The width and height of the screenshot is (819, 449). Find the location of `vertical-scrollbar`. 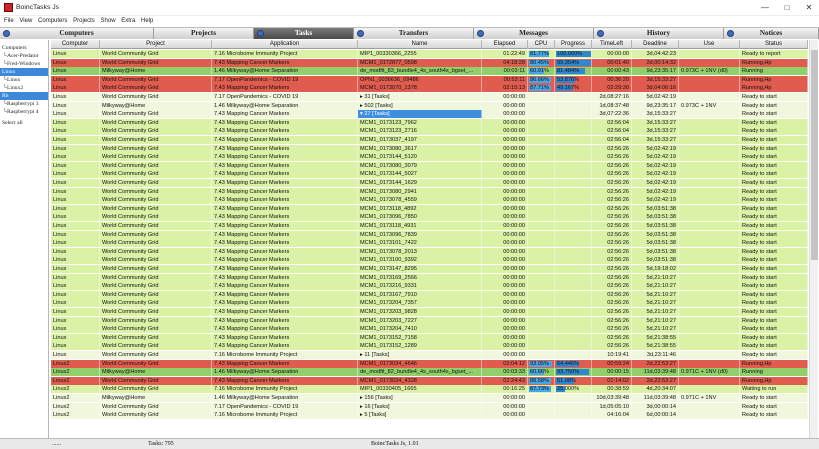

vertical-scrollbar is located at coordinates (813, 239).